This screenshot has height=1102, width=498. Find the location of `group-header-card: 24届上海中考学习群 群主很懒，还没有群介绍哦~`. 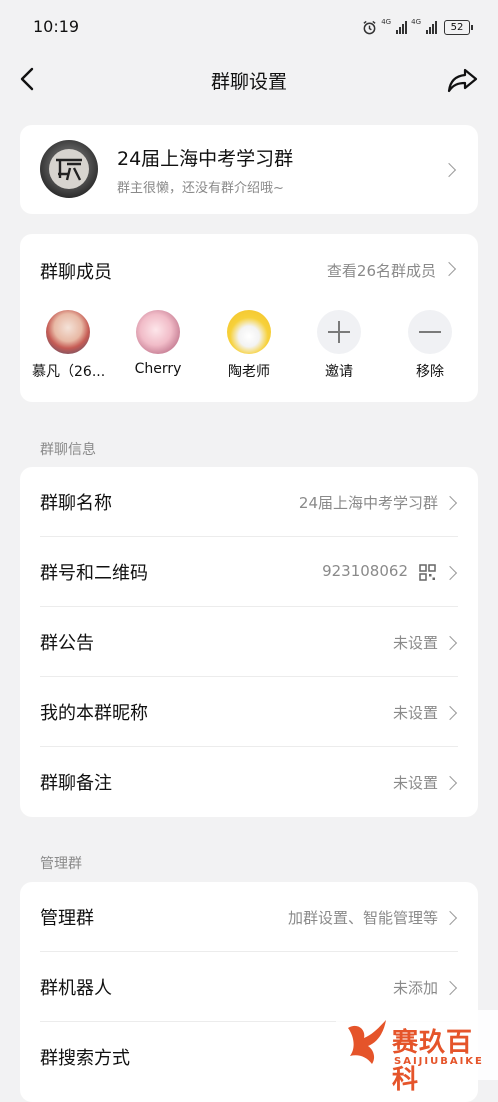

group-header-card: 24届上海中考学习群 群主很懒，还没有群介绍哦~ is located at coordinates (249, 169).